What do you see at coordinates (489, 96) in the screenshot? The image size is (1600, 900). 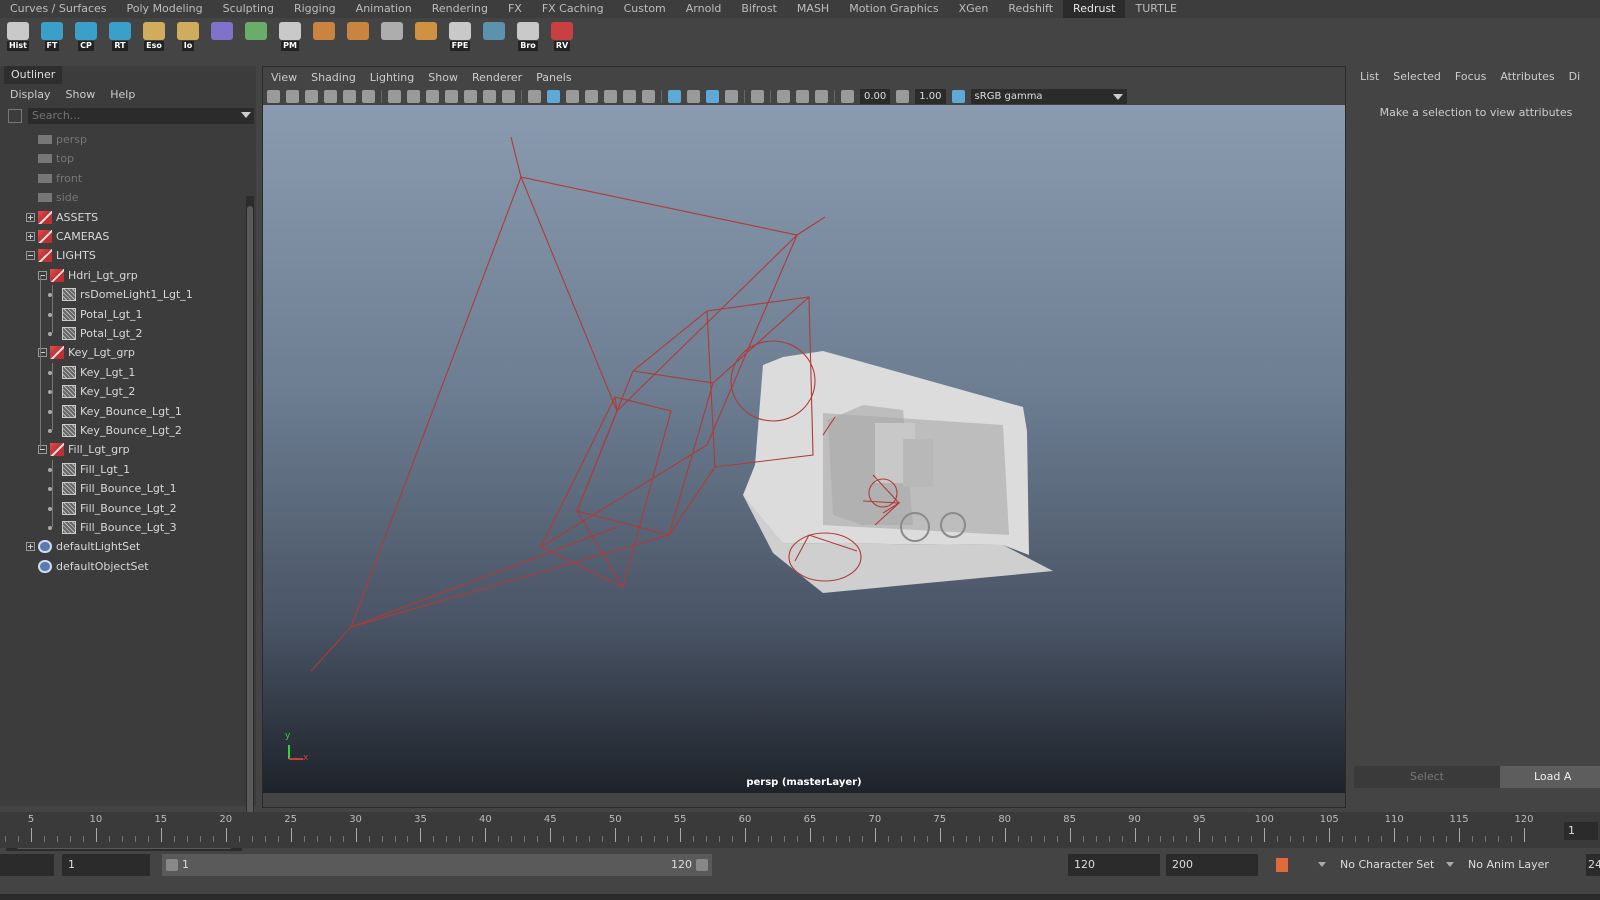 I see `safe-action-icon` at bounding box center [489, 96].